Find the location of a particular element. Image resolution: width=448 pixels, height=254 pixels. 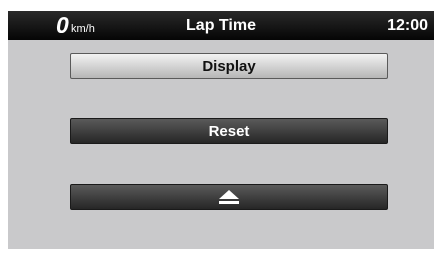

eject-button is located at coordinates (229, 197).